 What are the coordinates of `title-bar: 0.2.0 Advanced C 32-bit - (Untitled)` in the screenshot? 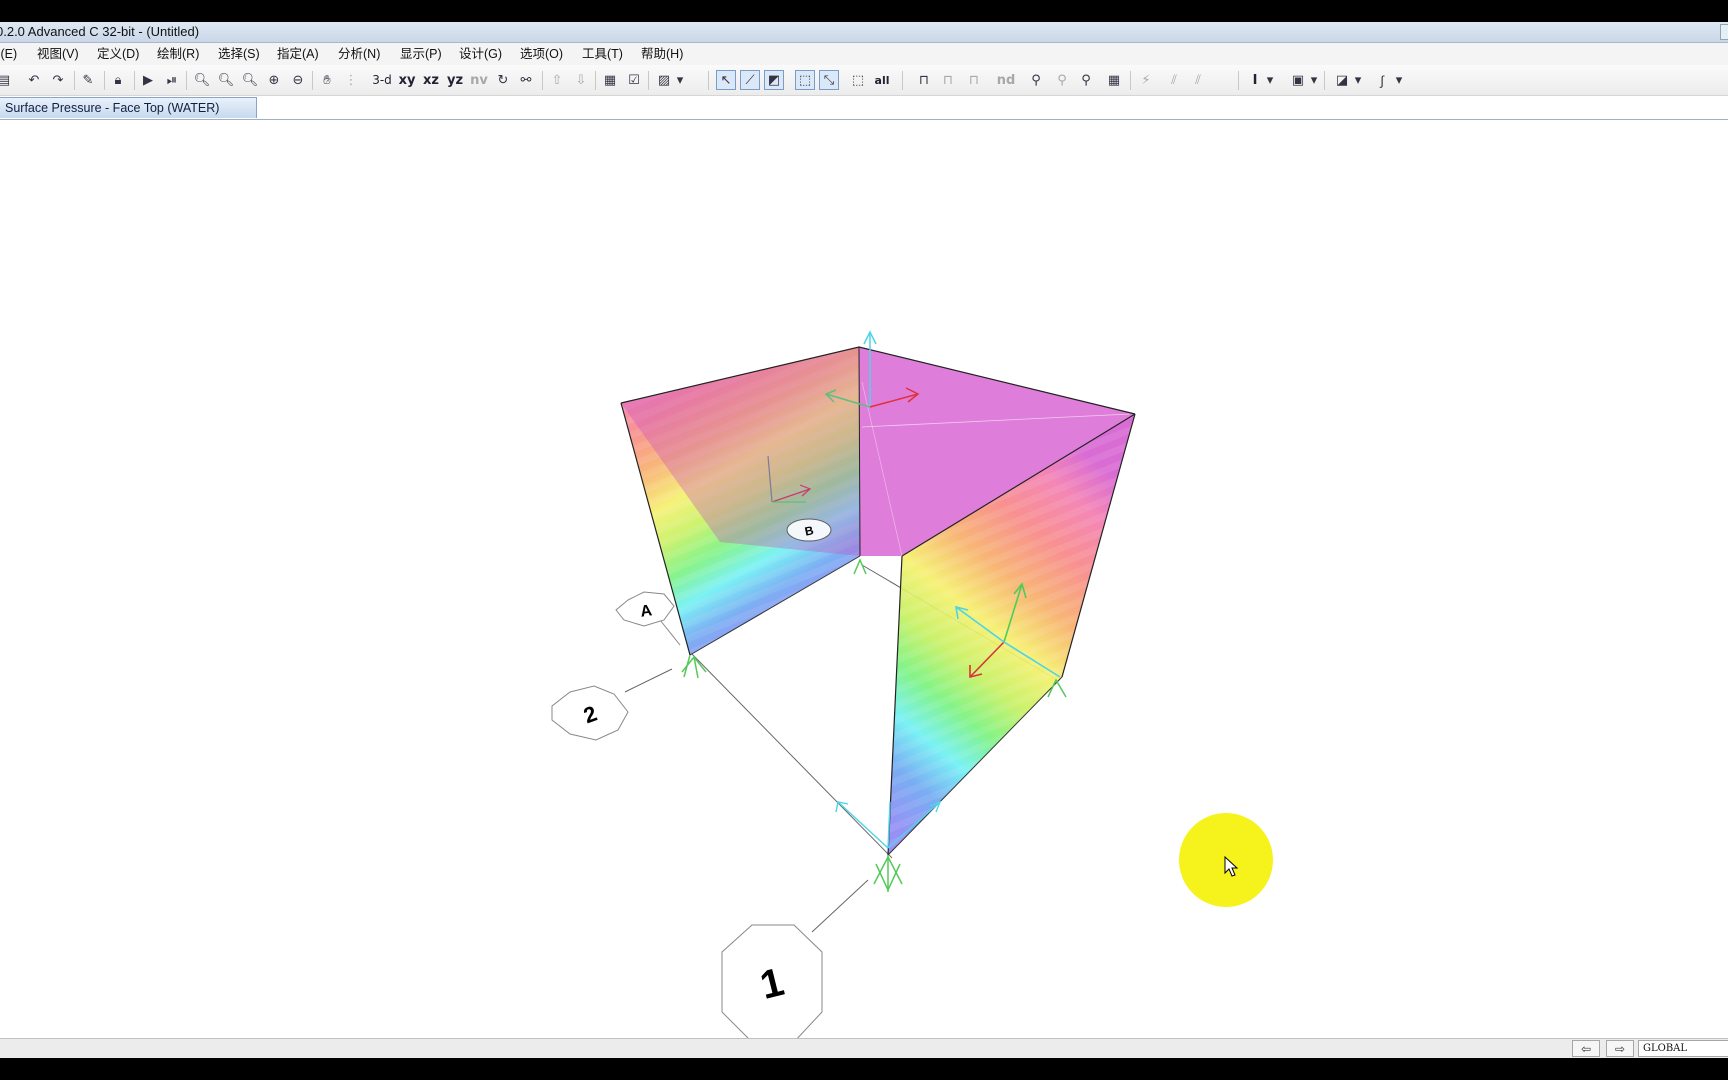 It's located at (864, 32).